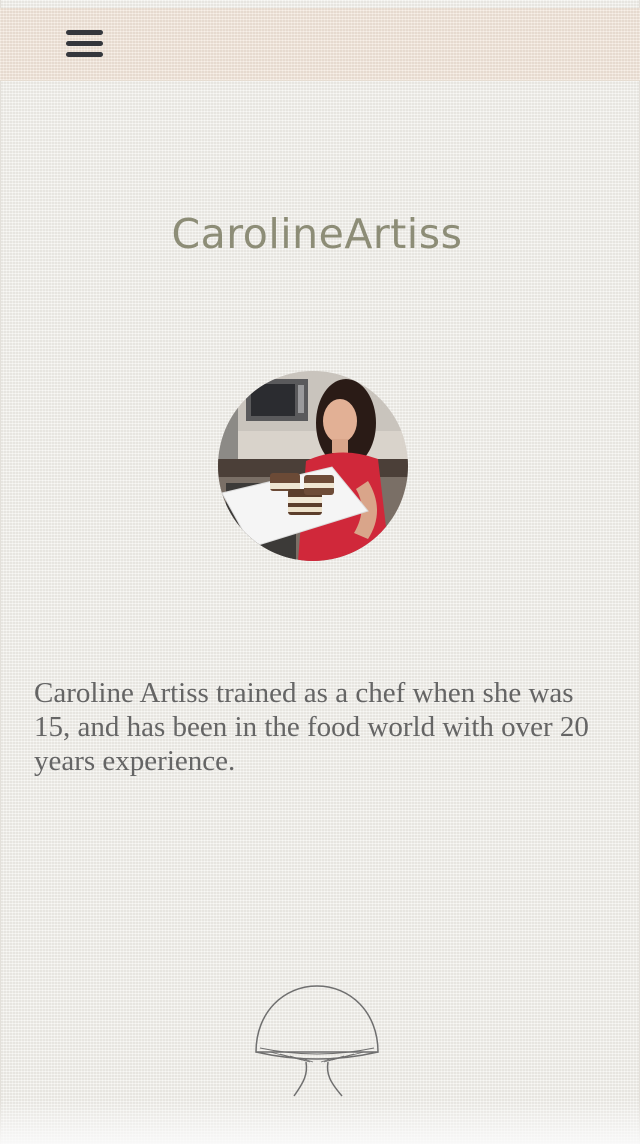 The width and height of the screenshot is (640, 1144). I want to click on top-bar, so click(320, 44).